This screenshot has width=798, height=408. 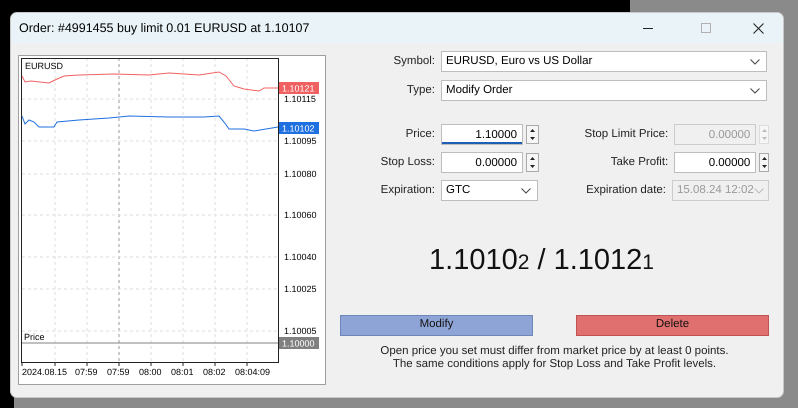 I want to click on type-dropdown: Modify Order, so click(x=604, y=90).